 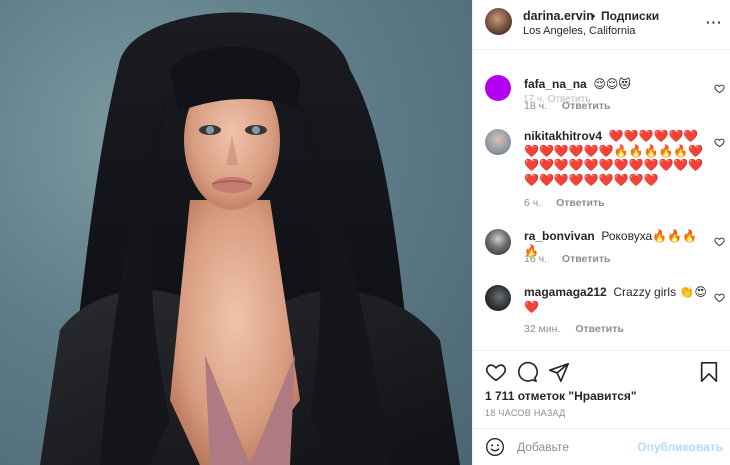 I want to click on heart-icon, so click(x=496, y=372).